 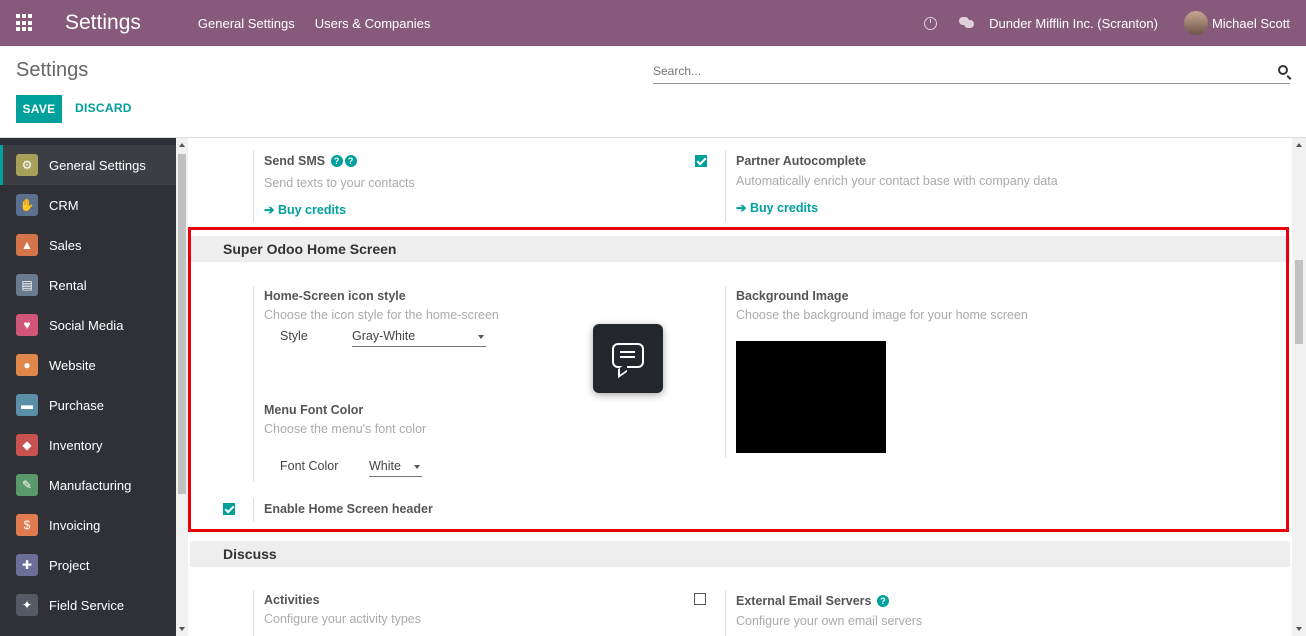 I want to click on external-email-title: External Email Servers ?, so click(x=812, y=601).